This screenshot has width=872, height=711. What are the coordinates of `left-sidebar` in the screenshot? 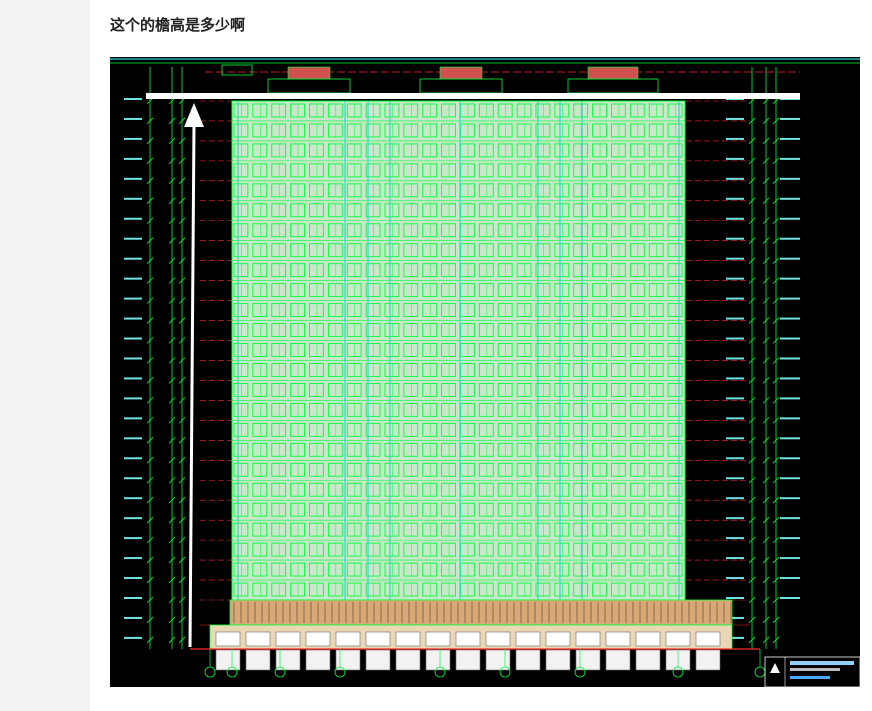 It's located at (45, 355).